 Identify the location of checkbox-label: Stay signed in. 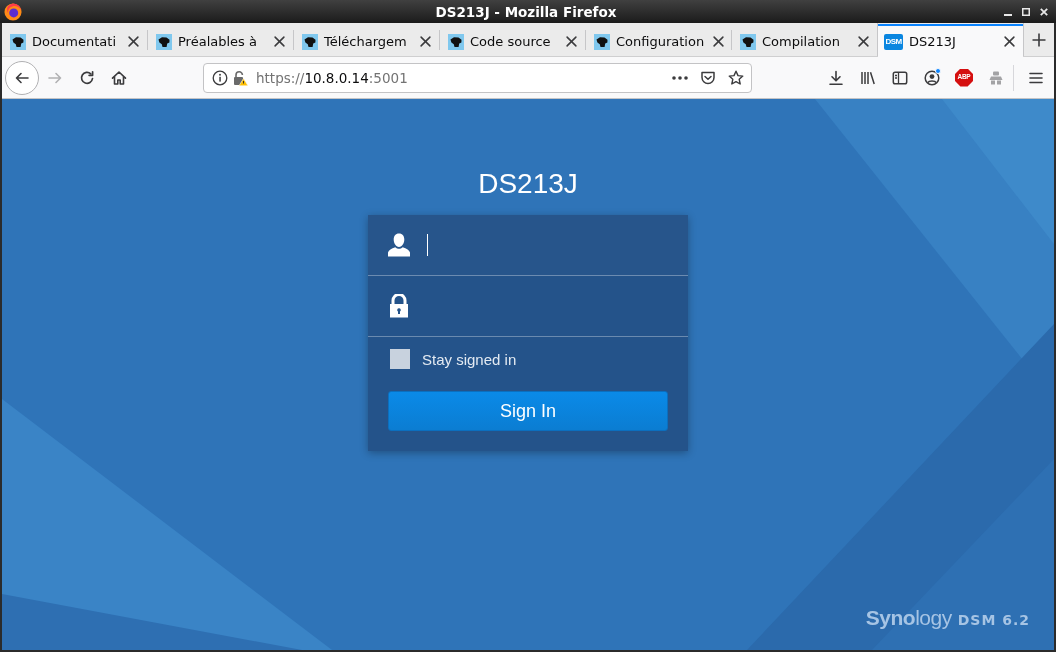
(469, 359).